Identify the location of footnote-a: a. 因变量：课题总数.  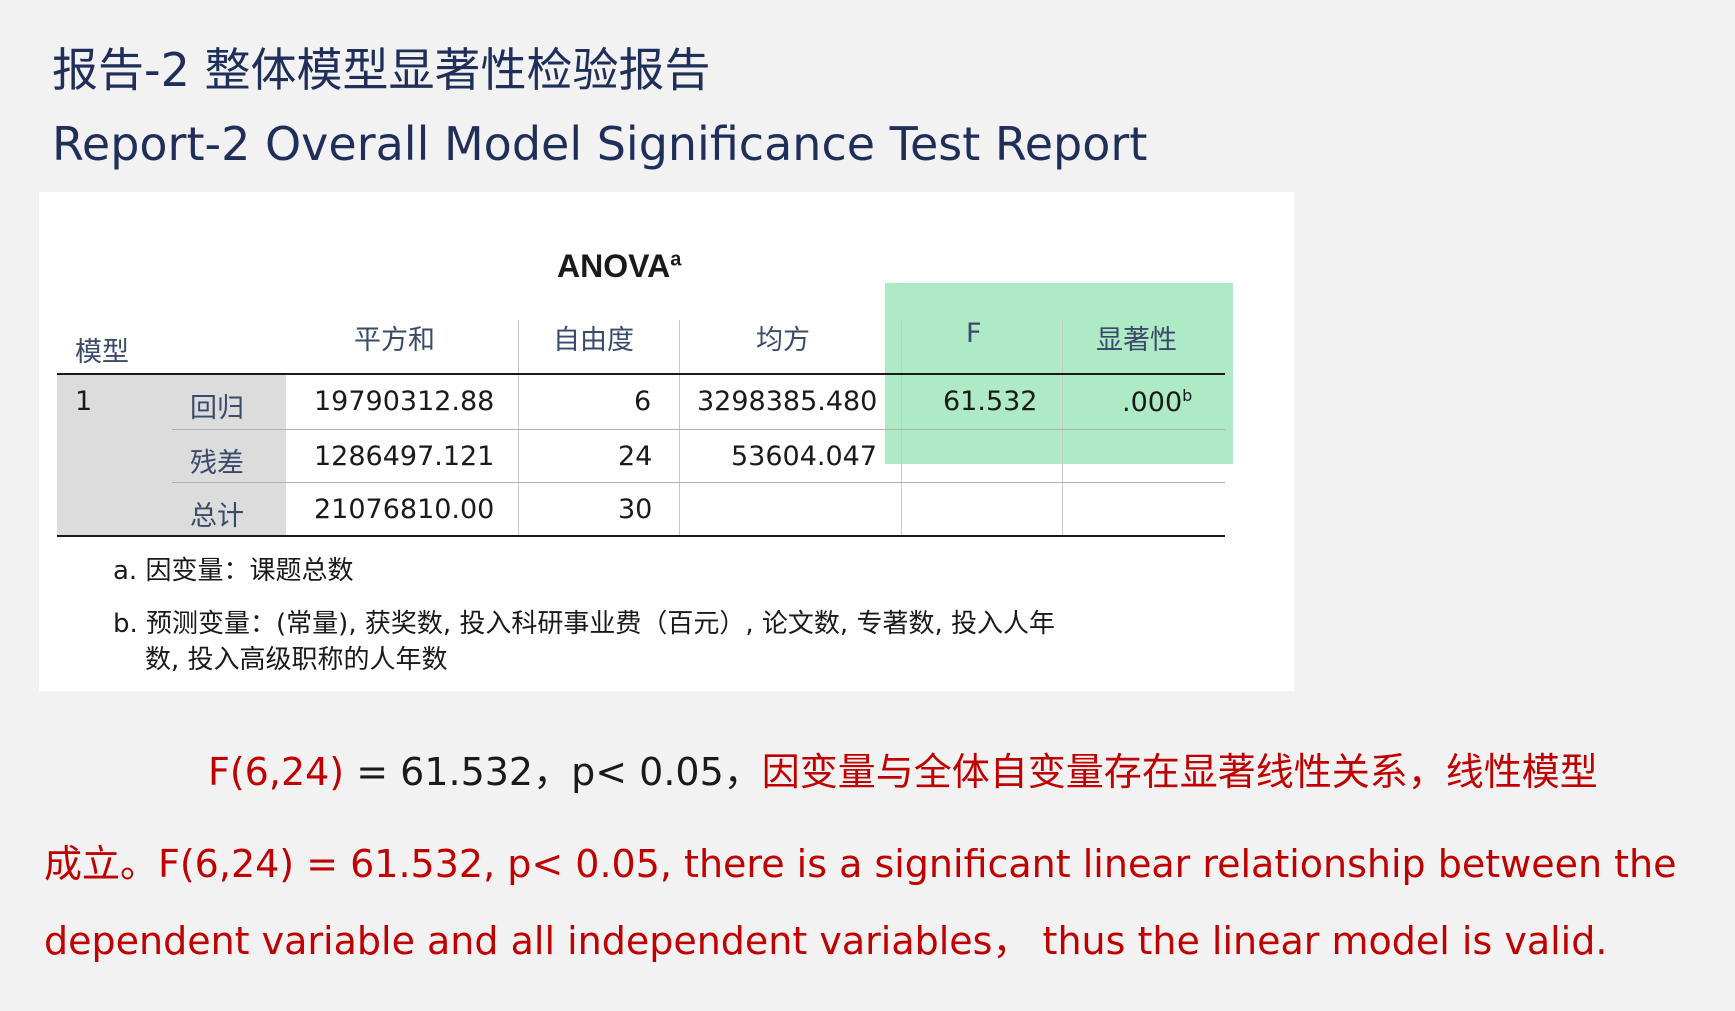
(233, 571).